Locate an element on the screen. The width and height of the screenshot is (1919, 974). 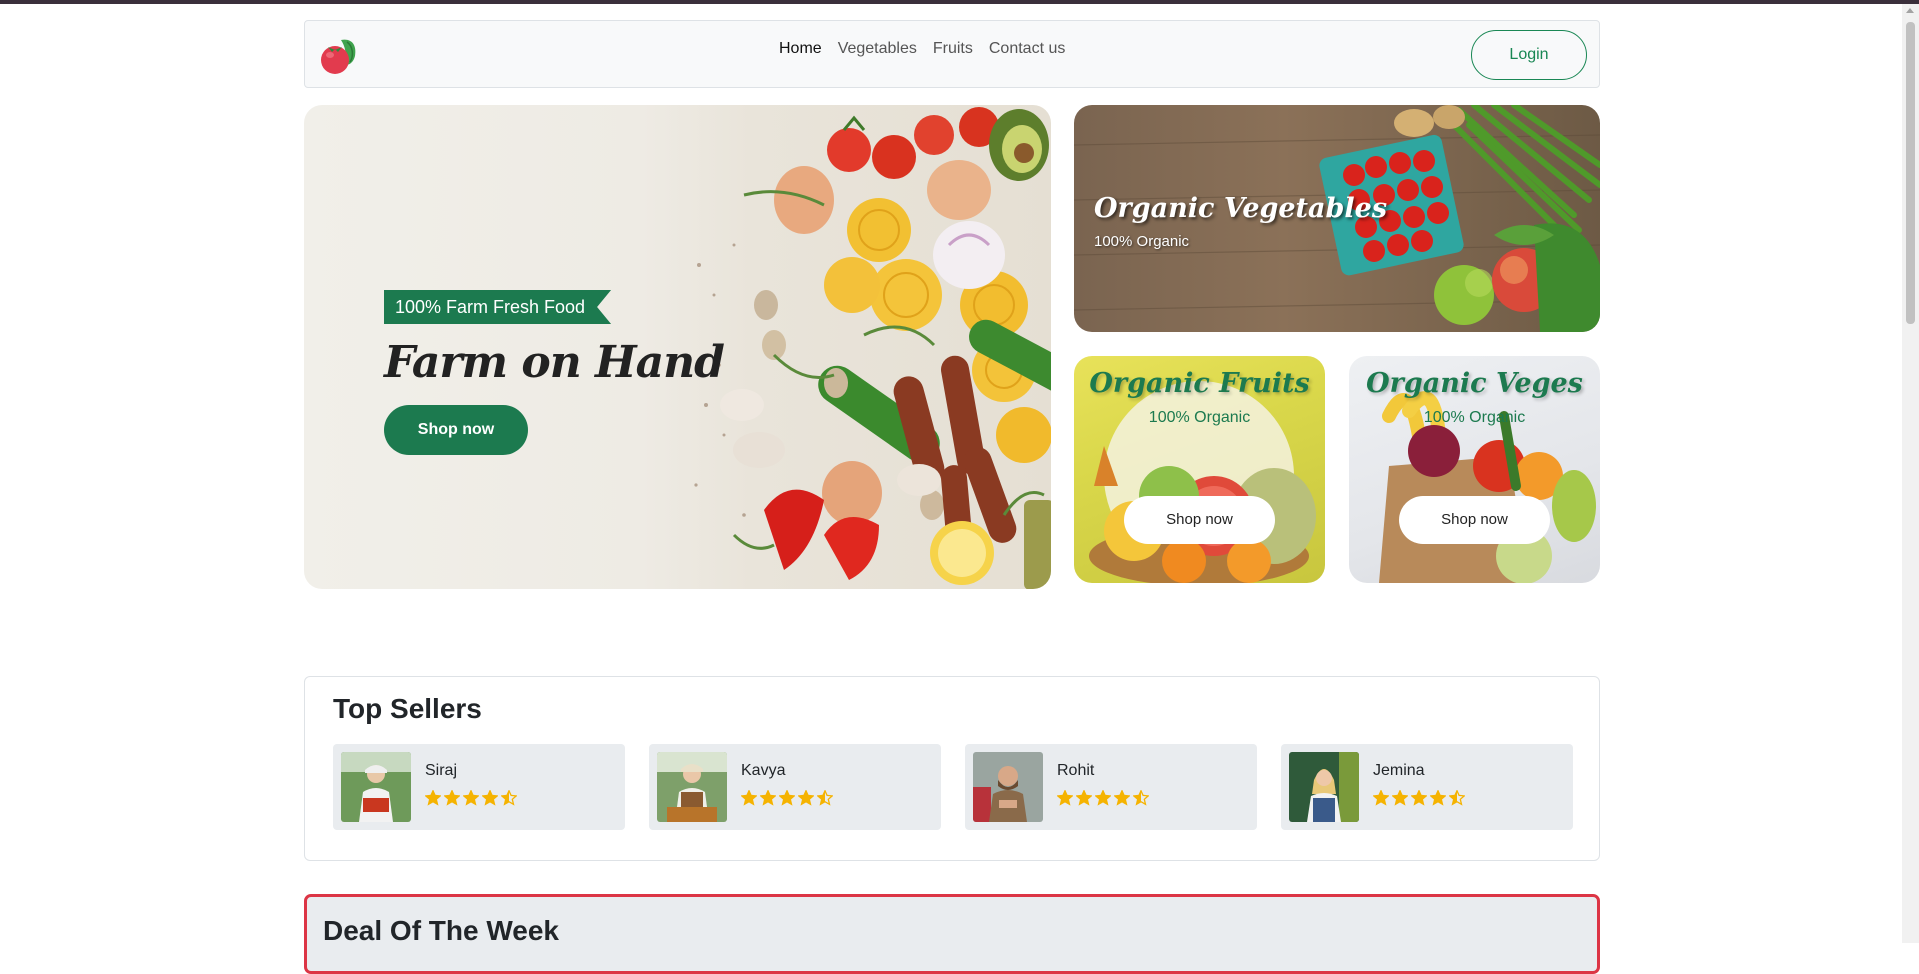
top-sellers-section: Top Sellers Siraj Kavya Rohit Jemina is located at coordinates (952, 768).